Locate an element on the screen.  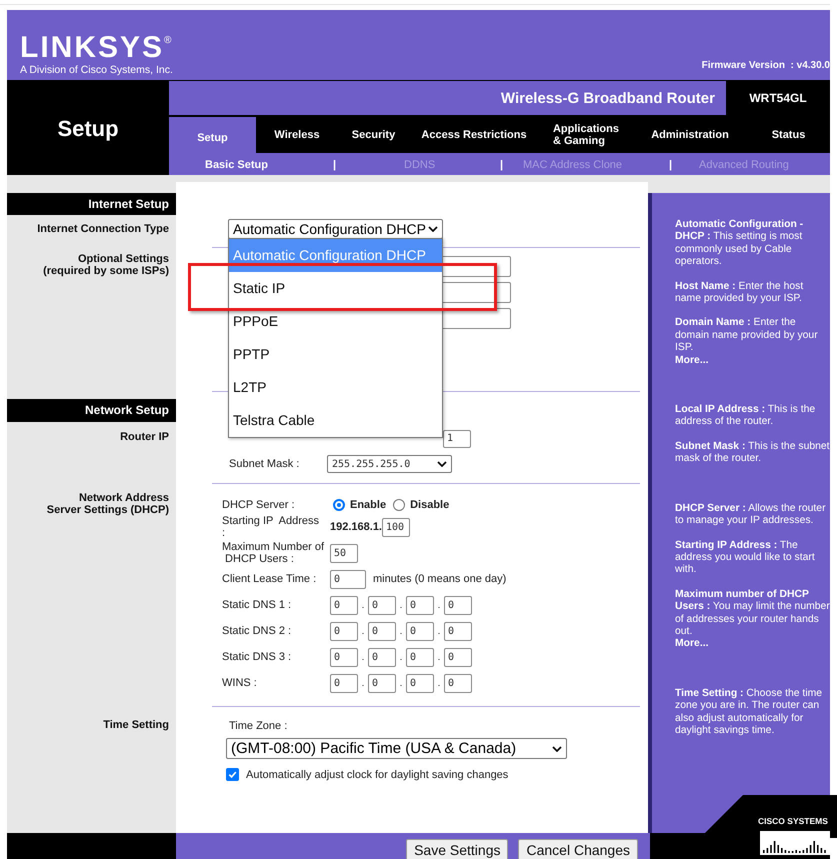
help-text: Automatic Configuration - DHCP : This setting is most commonly used by Cable operators. is located at coordinates (739, 244).